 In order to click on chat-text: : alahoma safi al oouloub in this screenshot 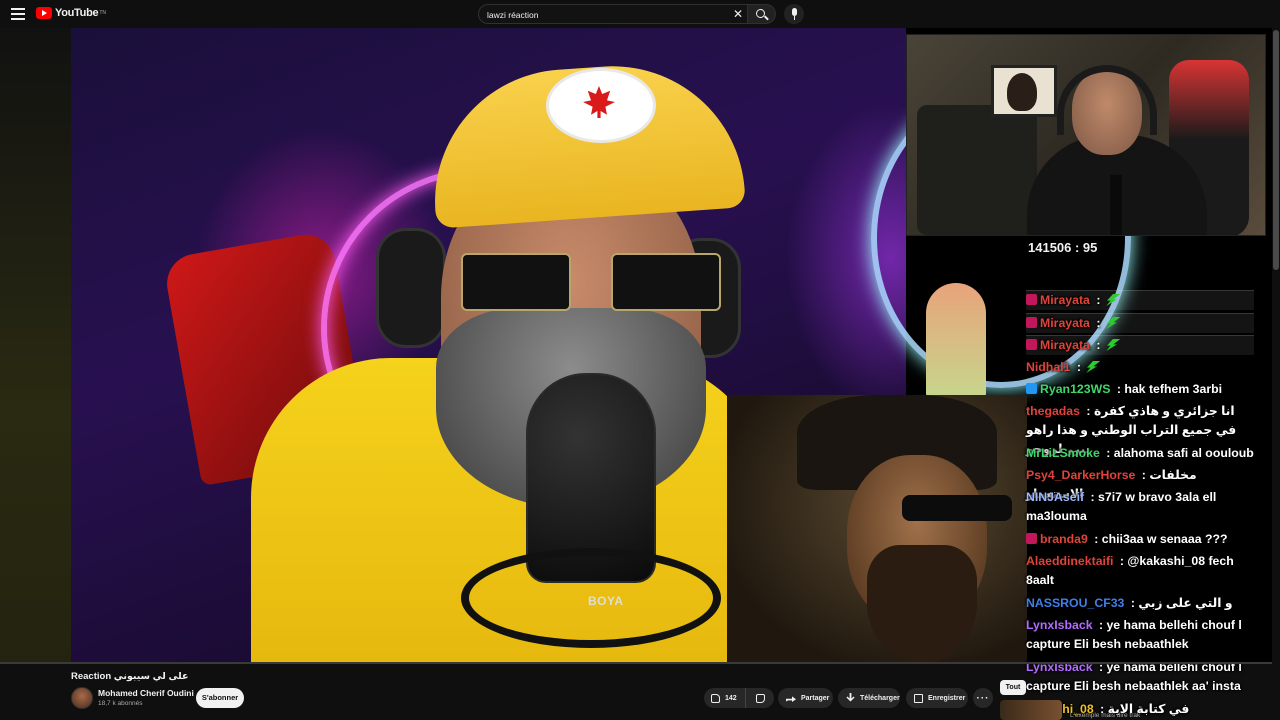, I will do `click(1178, 453)`.